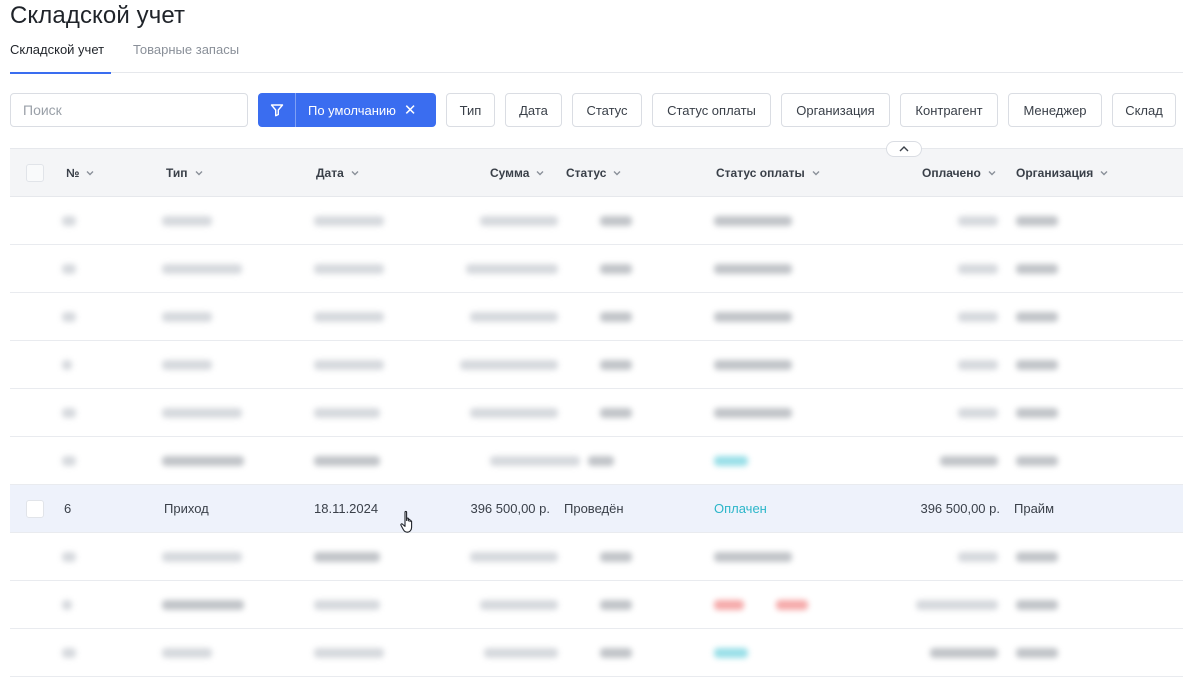  What do you see at coordinates (470, 110) in the screenshot?
I see `filter-type-button: Тип` at bounding box center [470, 110].